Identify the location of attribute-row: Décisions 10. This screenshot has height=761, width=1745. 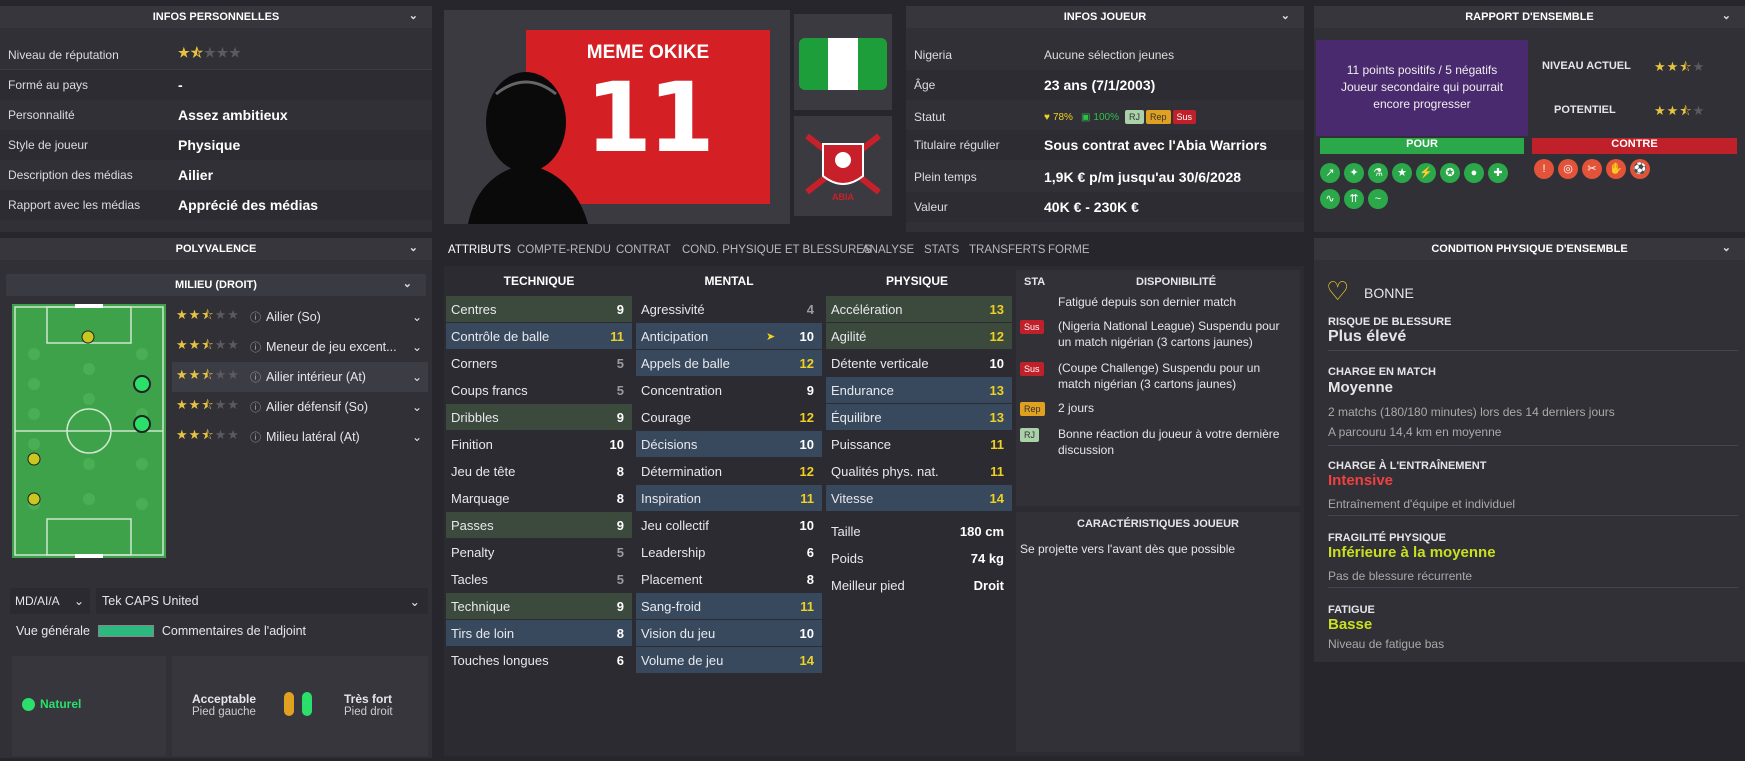
(729, 444).